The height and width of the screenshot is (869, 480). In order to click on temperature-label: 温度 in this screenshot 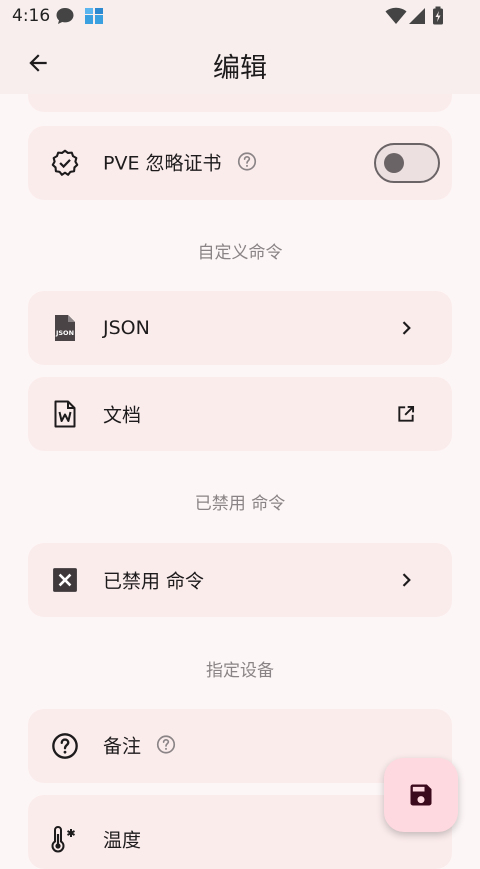, I will do `click(122, 840)`.